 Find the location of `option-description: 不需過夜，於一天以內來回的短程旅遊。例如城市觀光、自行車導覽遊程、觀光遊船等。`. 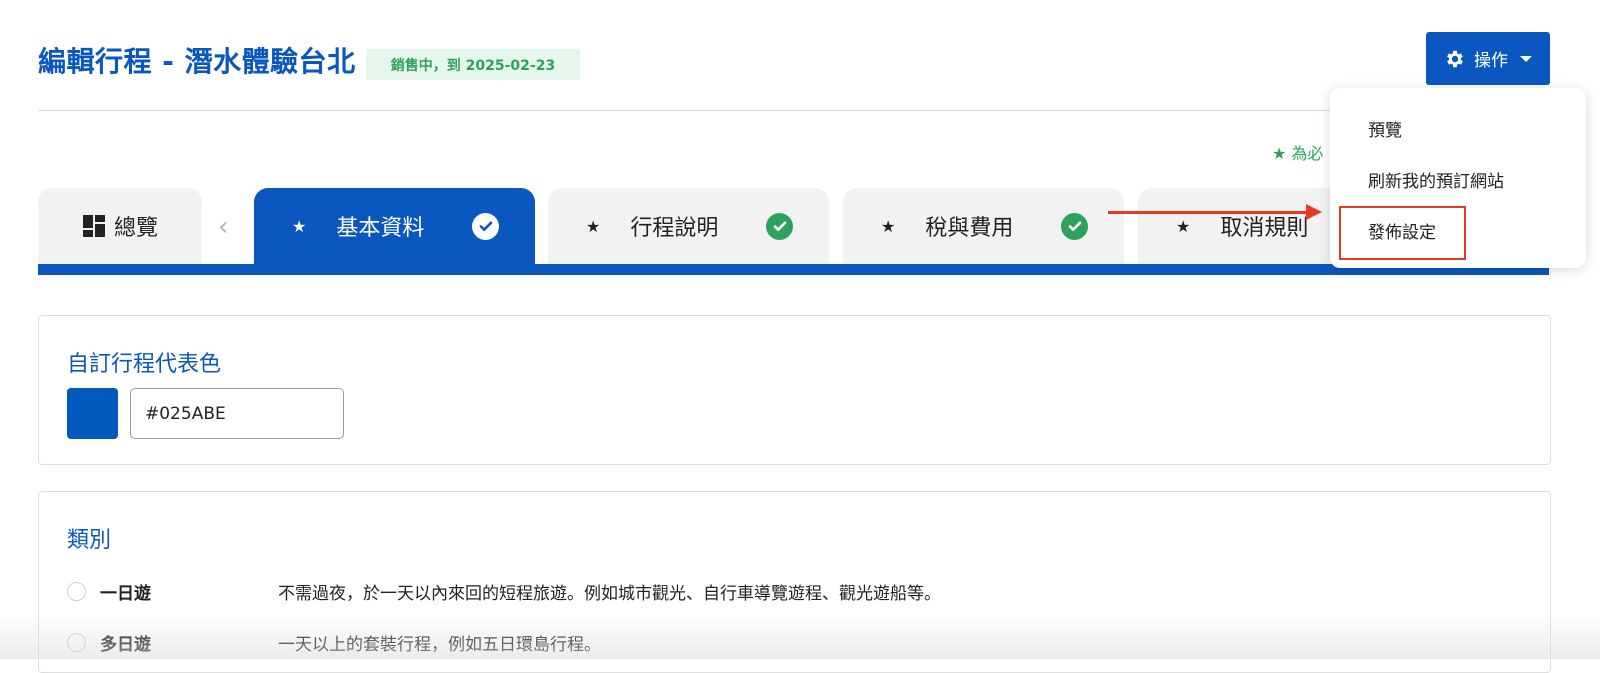

option-description: 不需過夜，於一天以內來回的短程旅遊。例如城市觀光、自行車導覽遊程、觀光遊船等。 is located at coordinates (609, 594).